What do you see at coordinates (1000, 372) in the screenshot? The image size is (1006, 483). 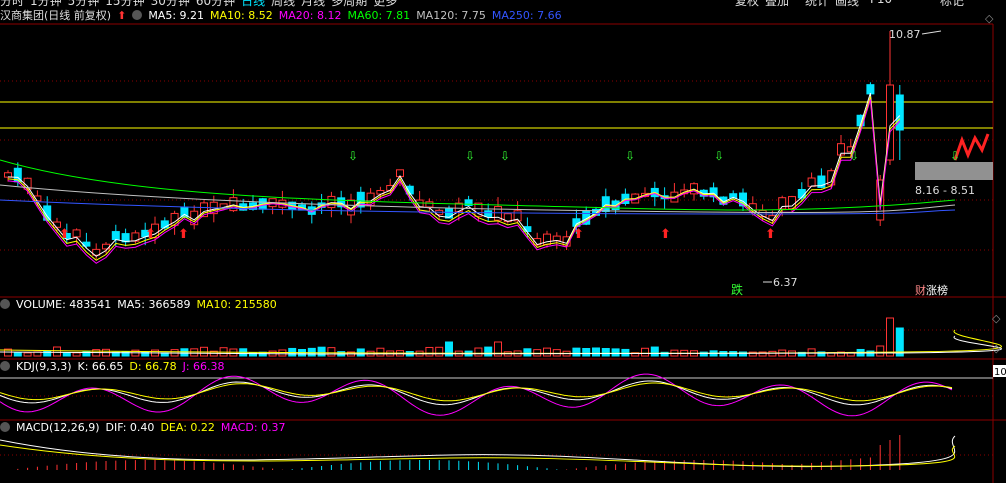 I see `kdj-value-tag-text: 10` at bounding box center [1000, 372].